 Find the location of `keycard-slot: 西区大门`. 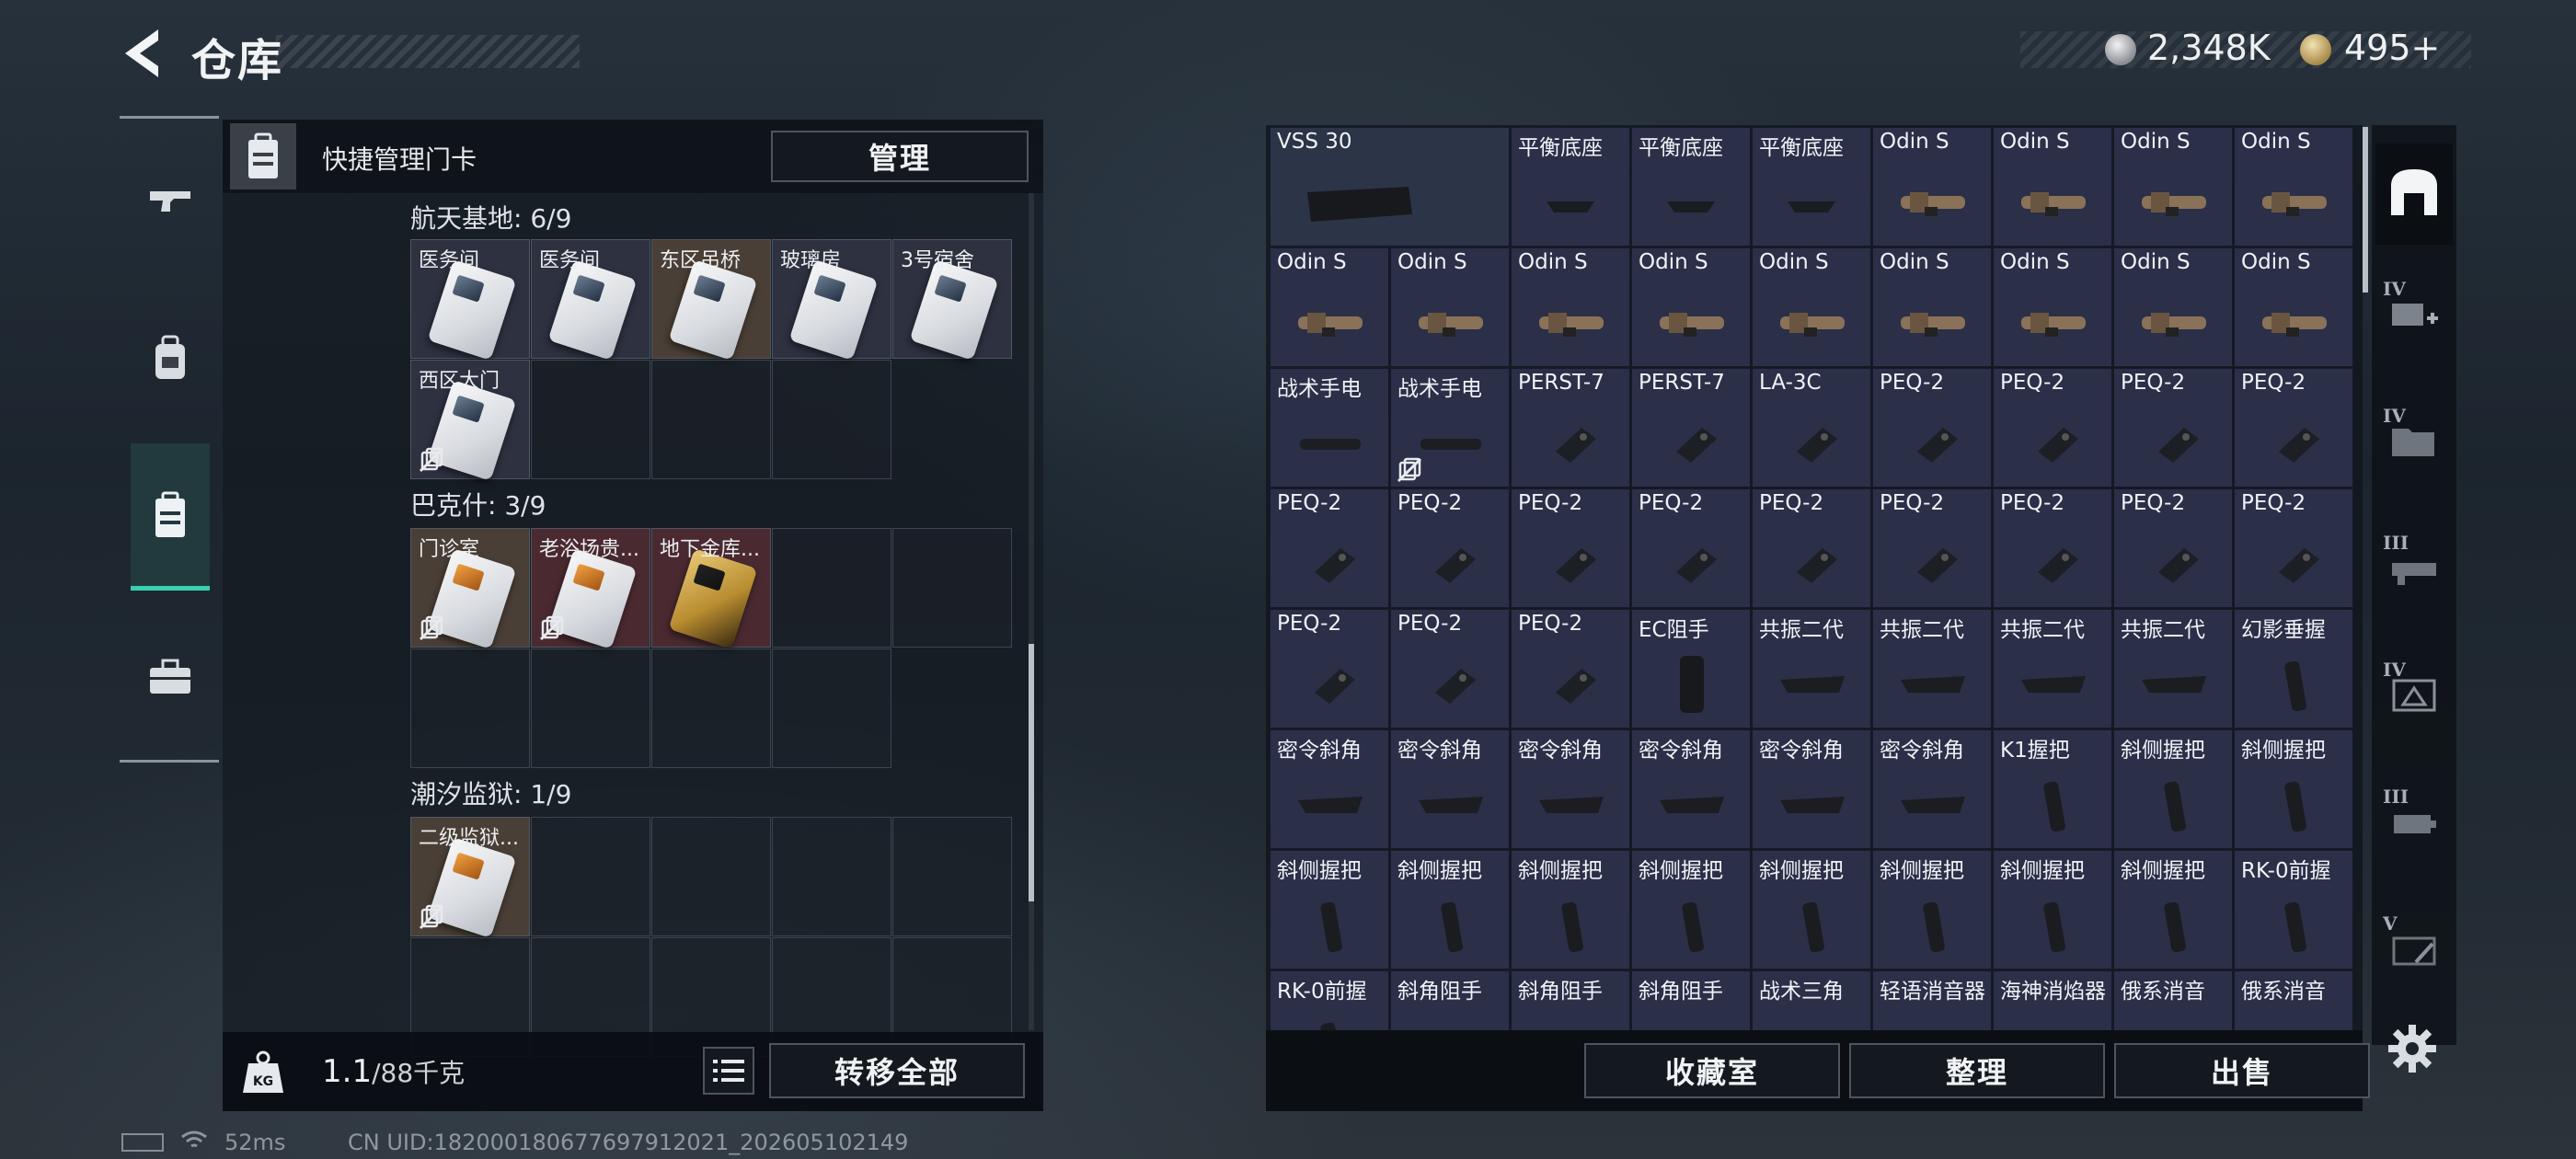

keycard-slot: 西区大门 is located at coordinates (470, 420).